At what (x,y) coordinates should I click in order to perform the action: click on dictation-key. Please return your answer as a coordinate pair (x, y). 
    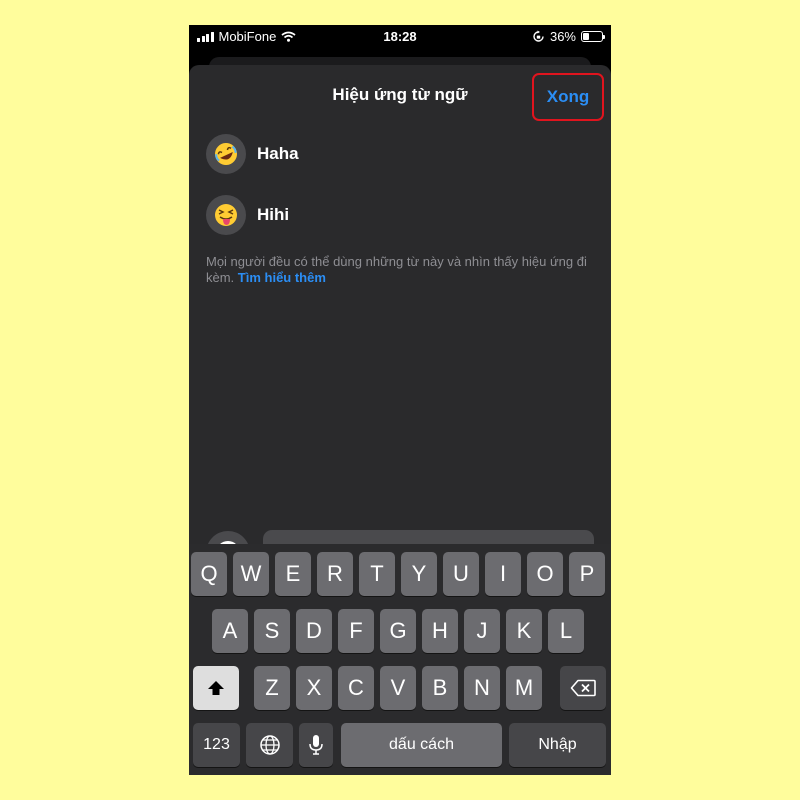
    Looking at the image, I should click on (316, 745).